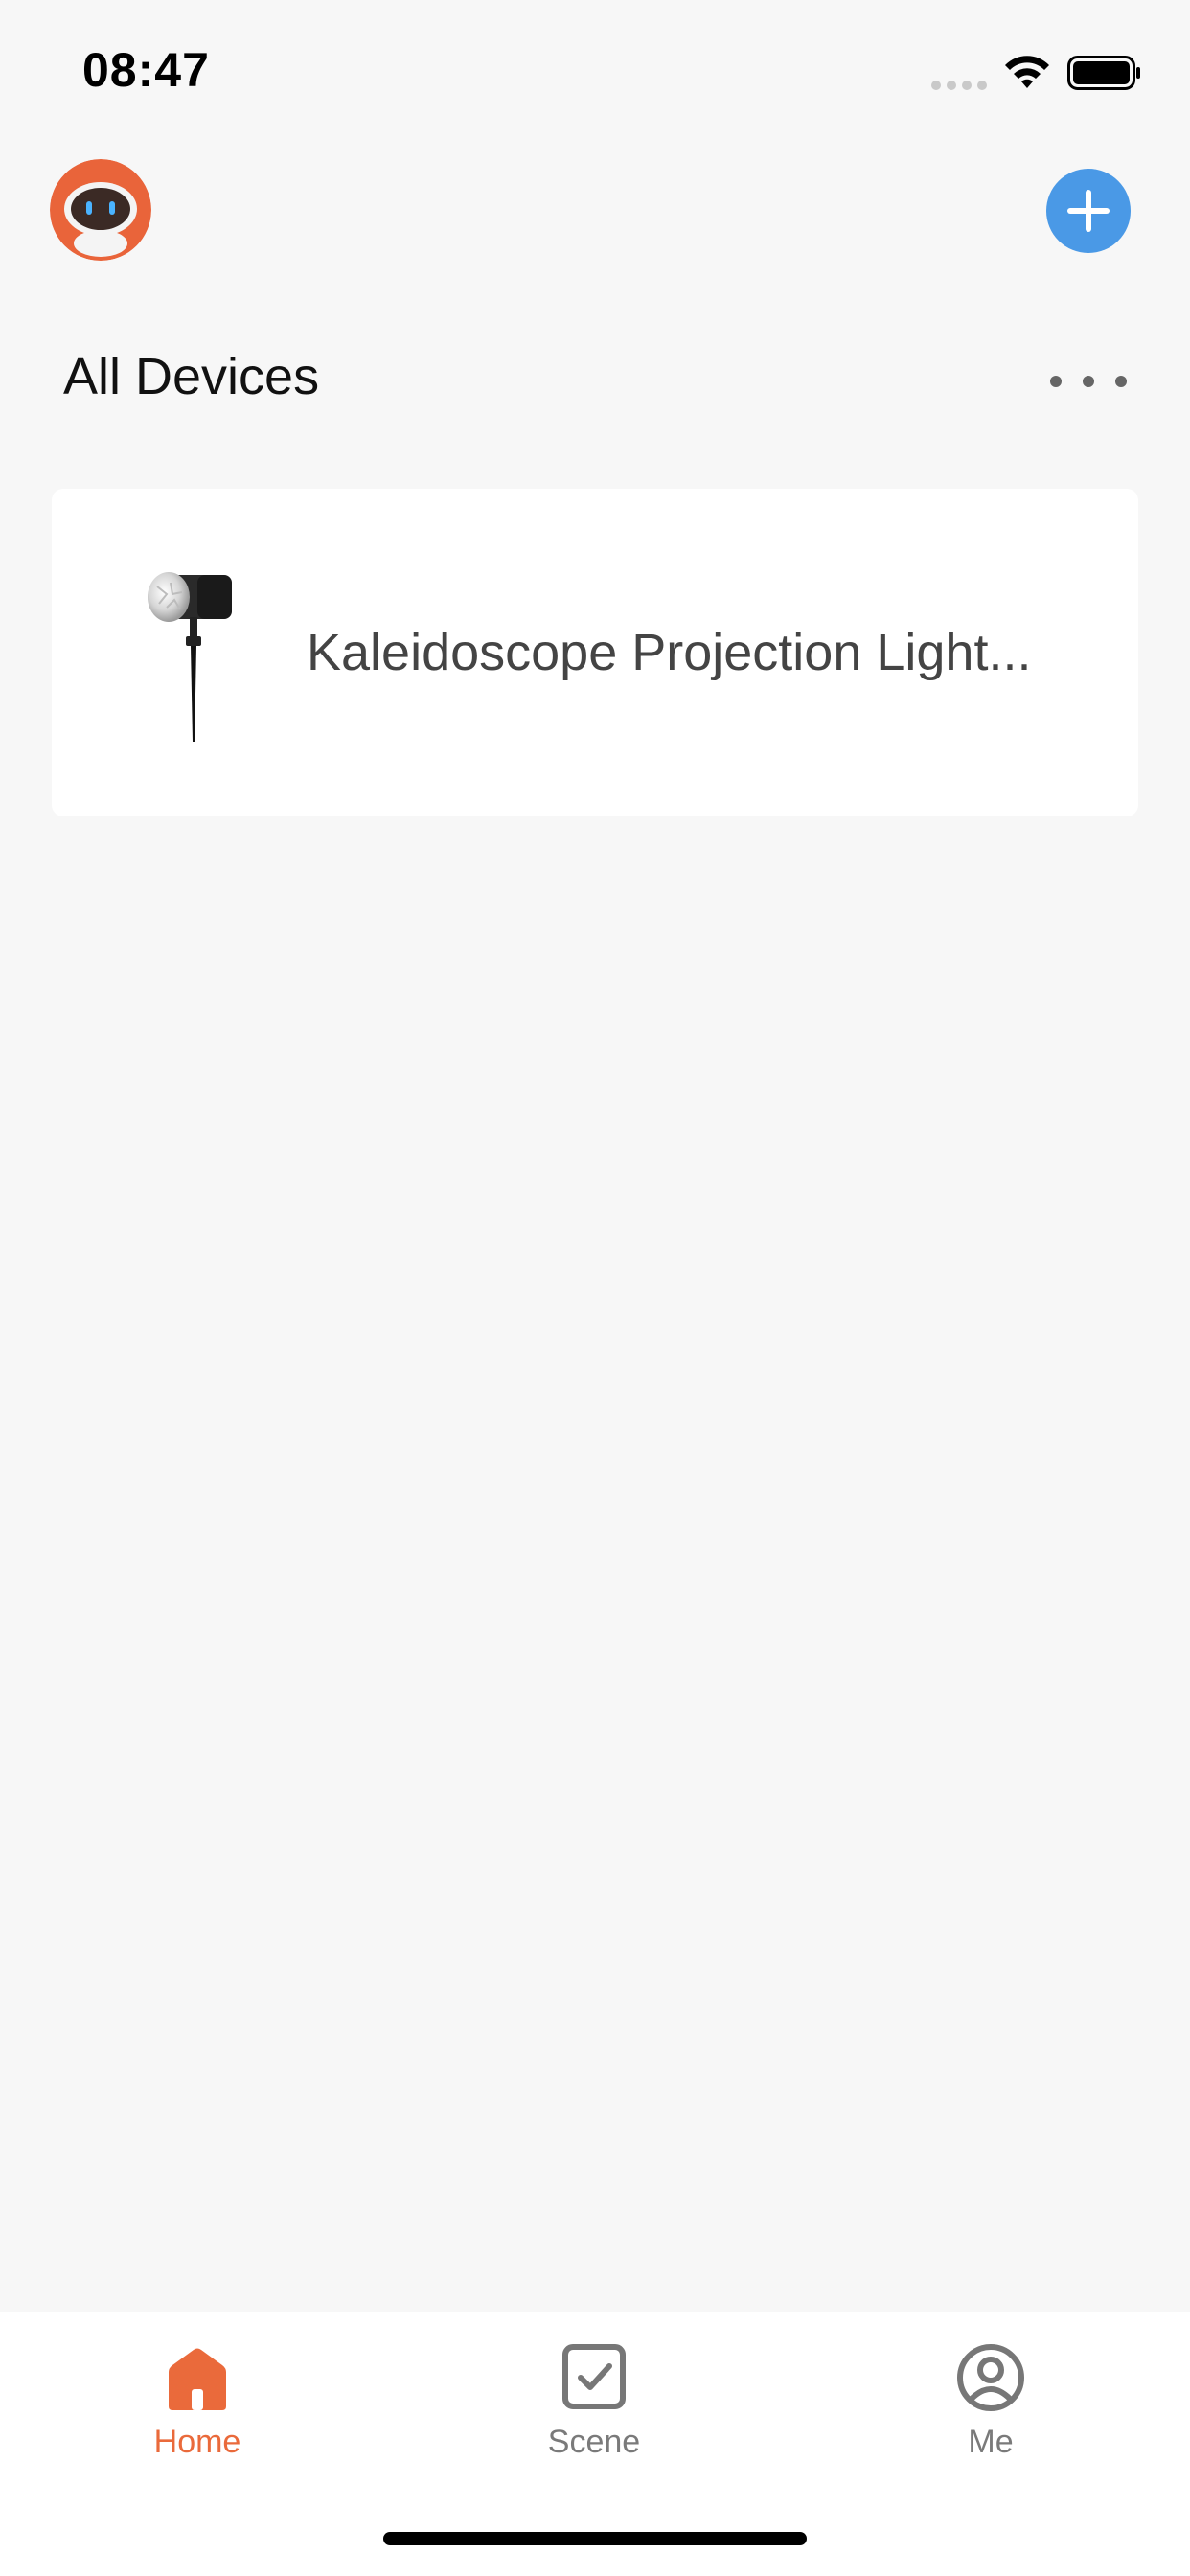  Describe the element at coordinates (990, 2377) in the screenshot. I see `profile-icon` at that location.